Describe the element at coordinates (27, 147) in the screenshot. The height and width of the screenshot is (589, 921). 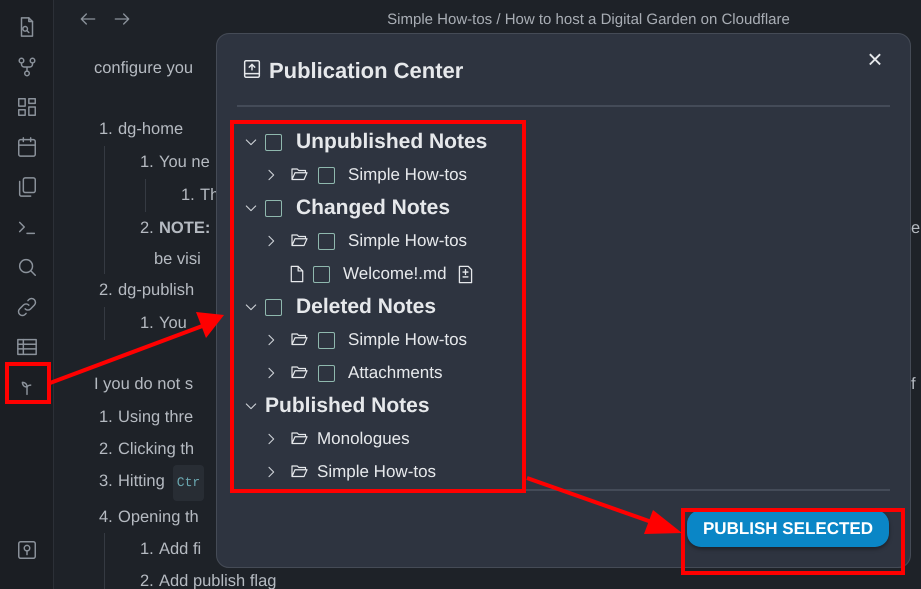
I see `calendar-icon` at that location.